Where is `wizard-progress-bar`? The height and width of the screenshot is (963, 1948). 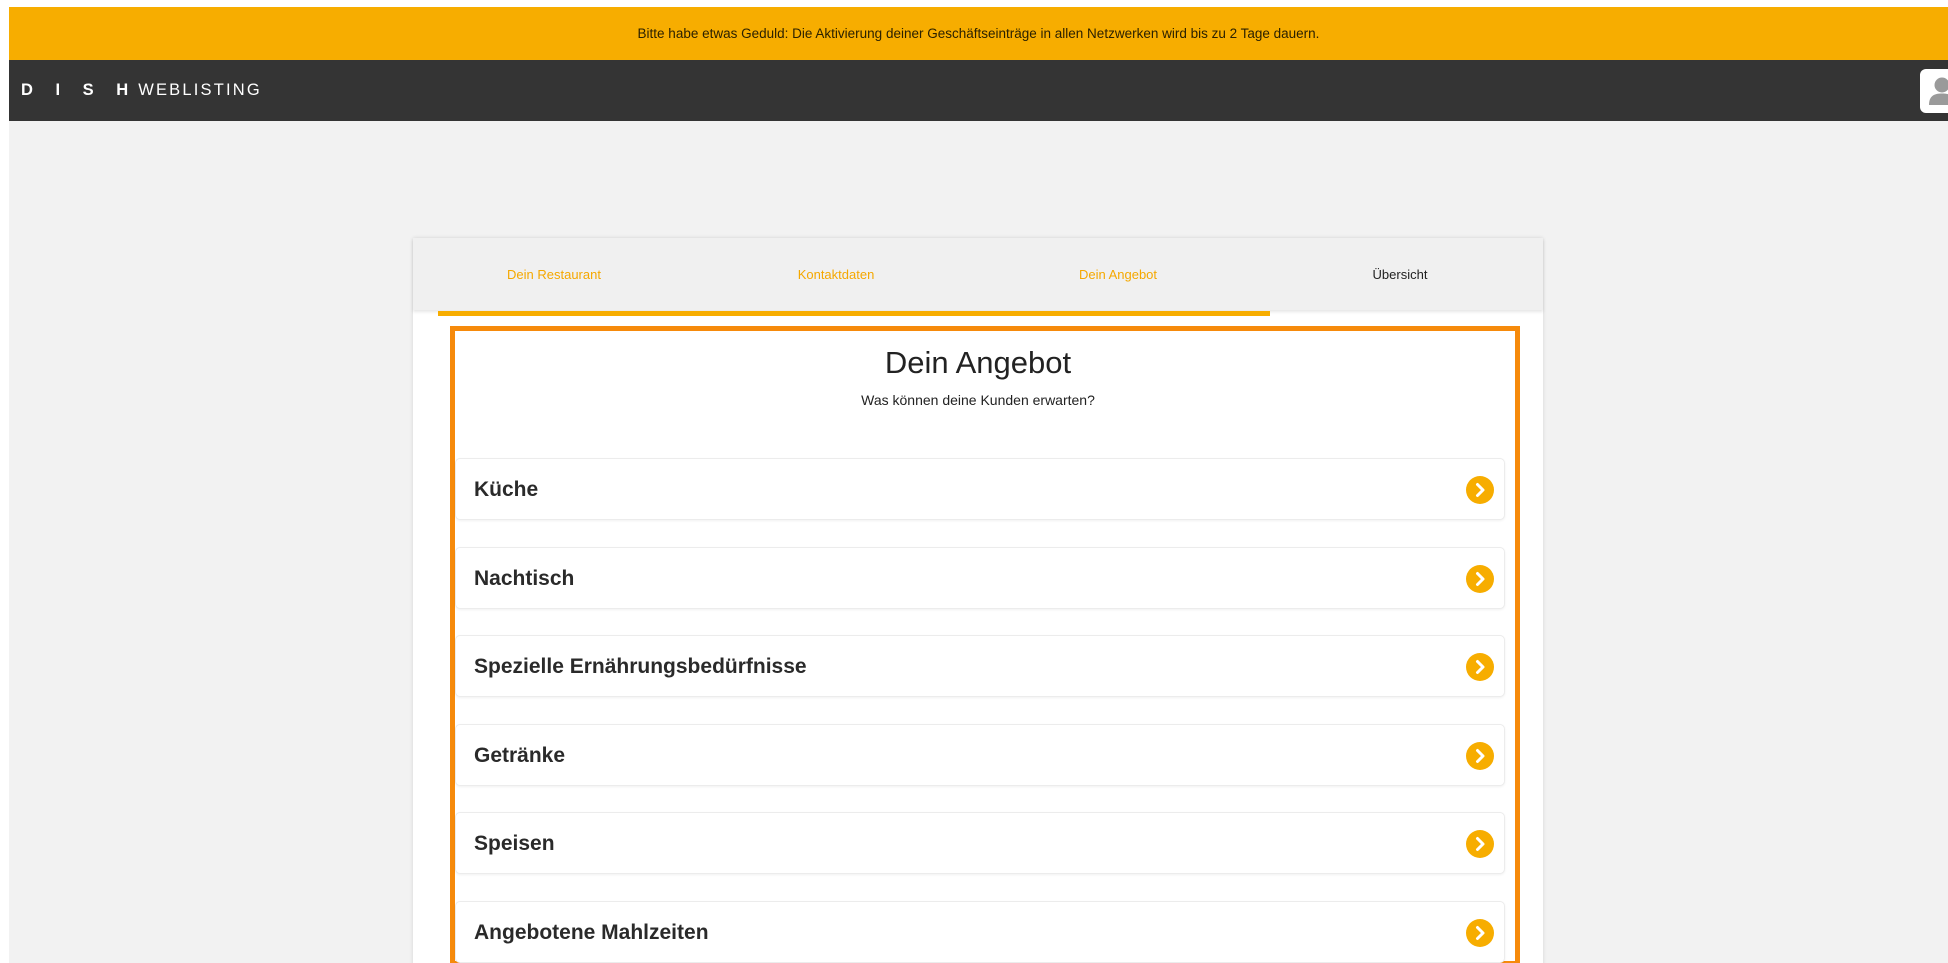
wizard-progress-bar is located at coordinates (854, 313).